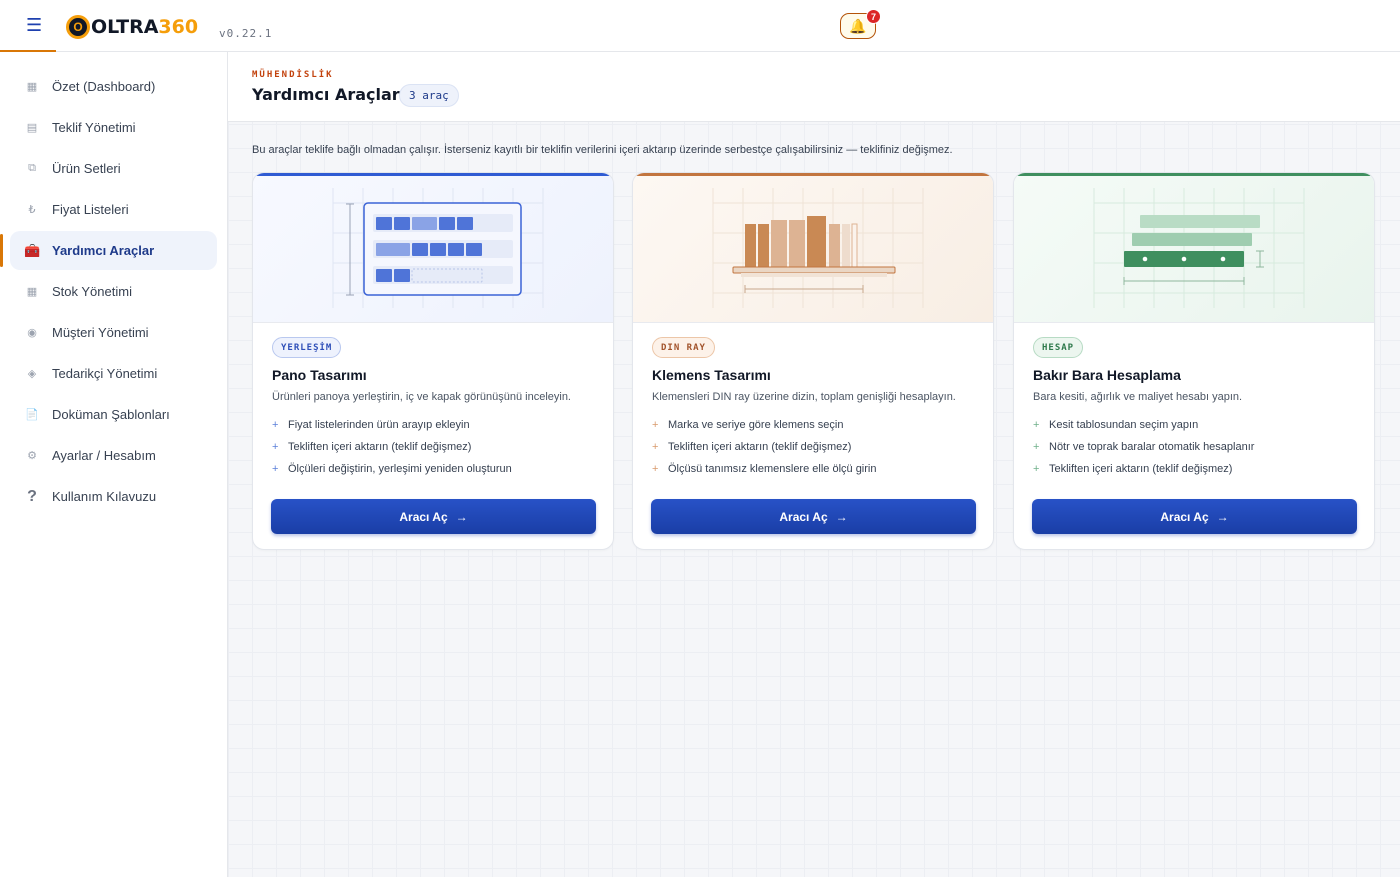 The image size is (1400, 877). What do you see at coordinates (813, 248) in the screenshot?
I see `terminal-illustration` at bounding box center [813, 248].